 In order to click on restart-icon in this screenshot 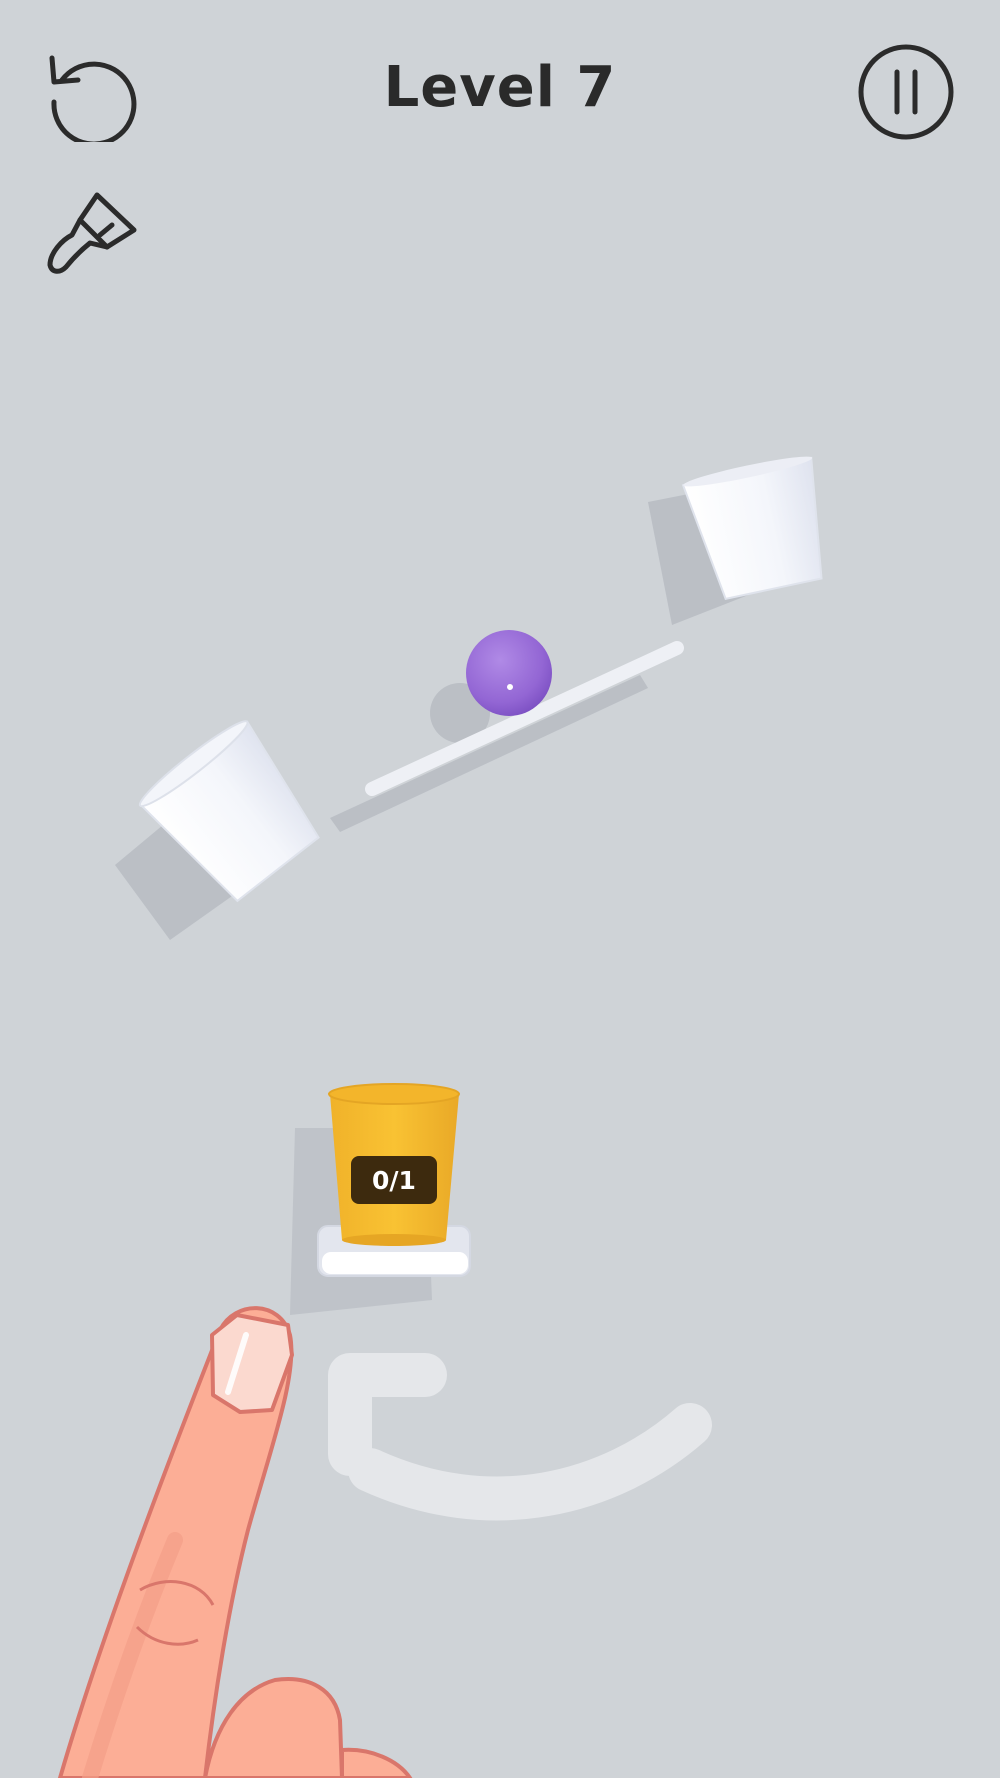, I will do `click(93, 98)`.